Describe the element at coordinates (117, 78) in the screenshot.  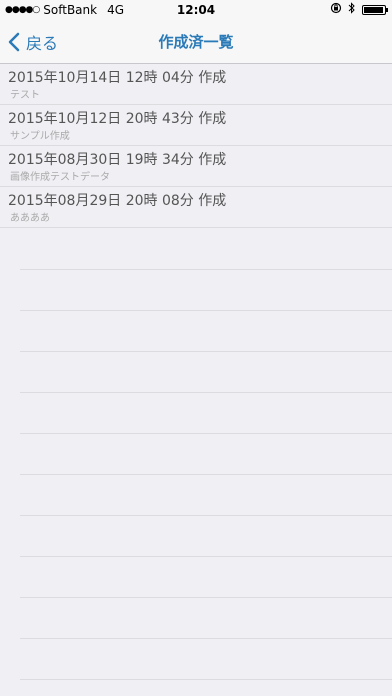
I see `list-item-title: 2015年10月14日 12時 04分 作成` at that location.